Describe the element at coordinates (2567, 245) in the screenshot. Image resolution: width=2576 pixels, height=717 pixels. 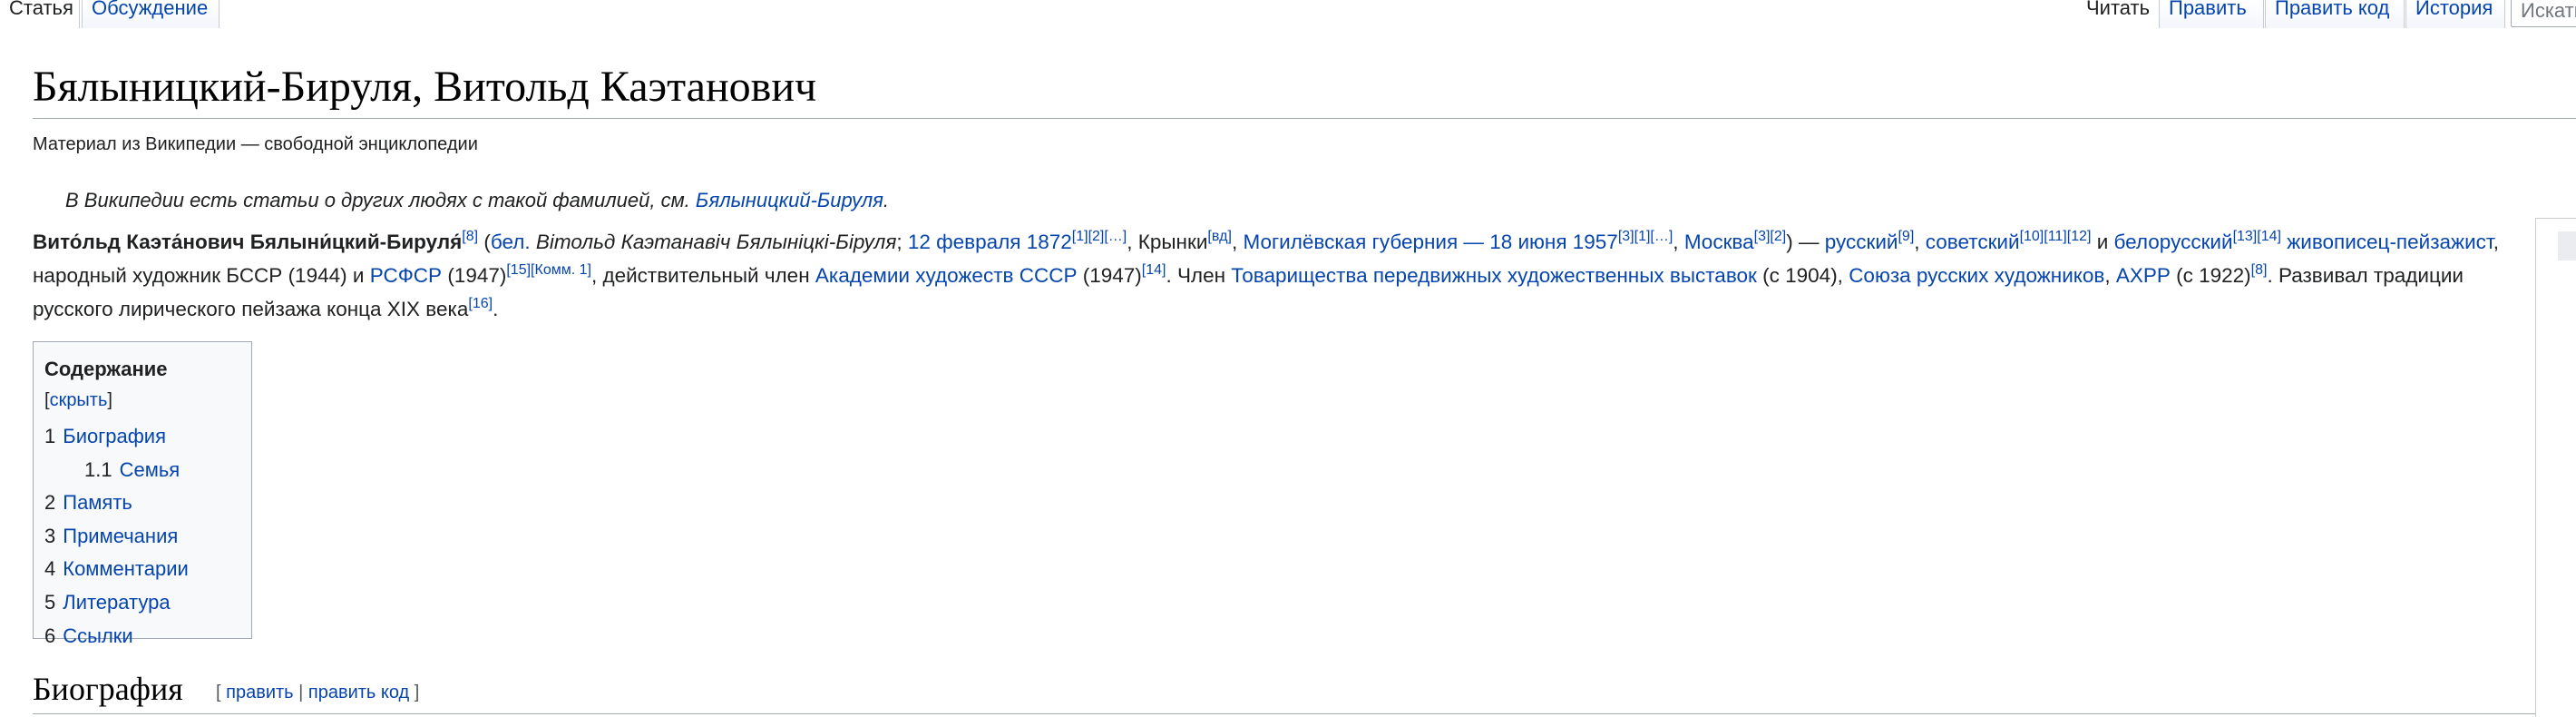
I see `infobox-image-edge` at that location.